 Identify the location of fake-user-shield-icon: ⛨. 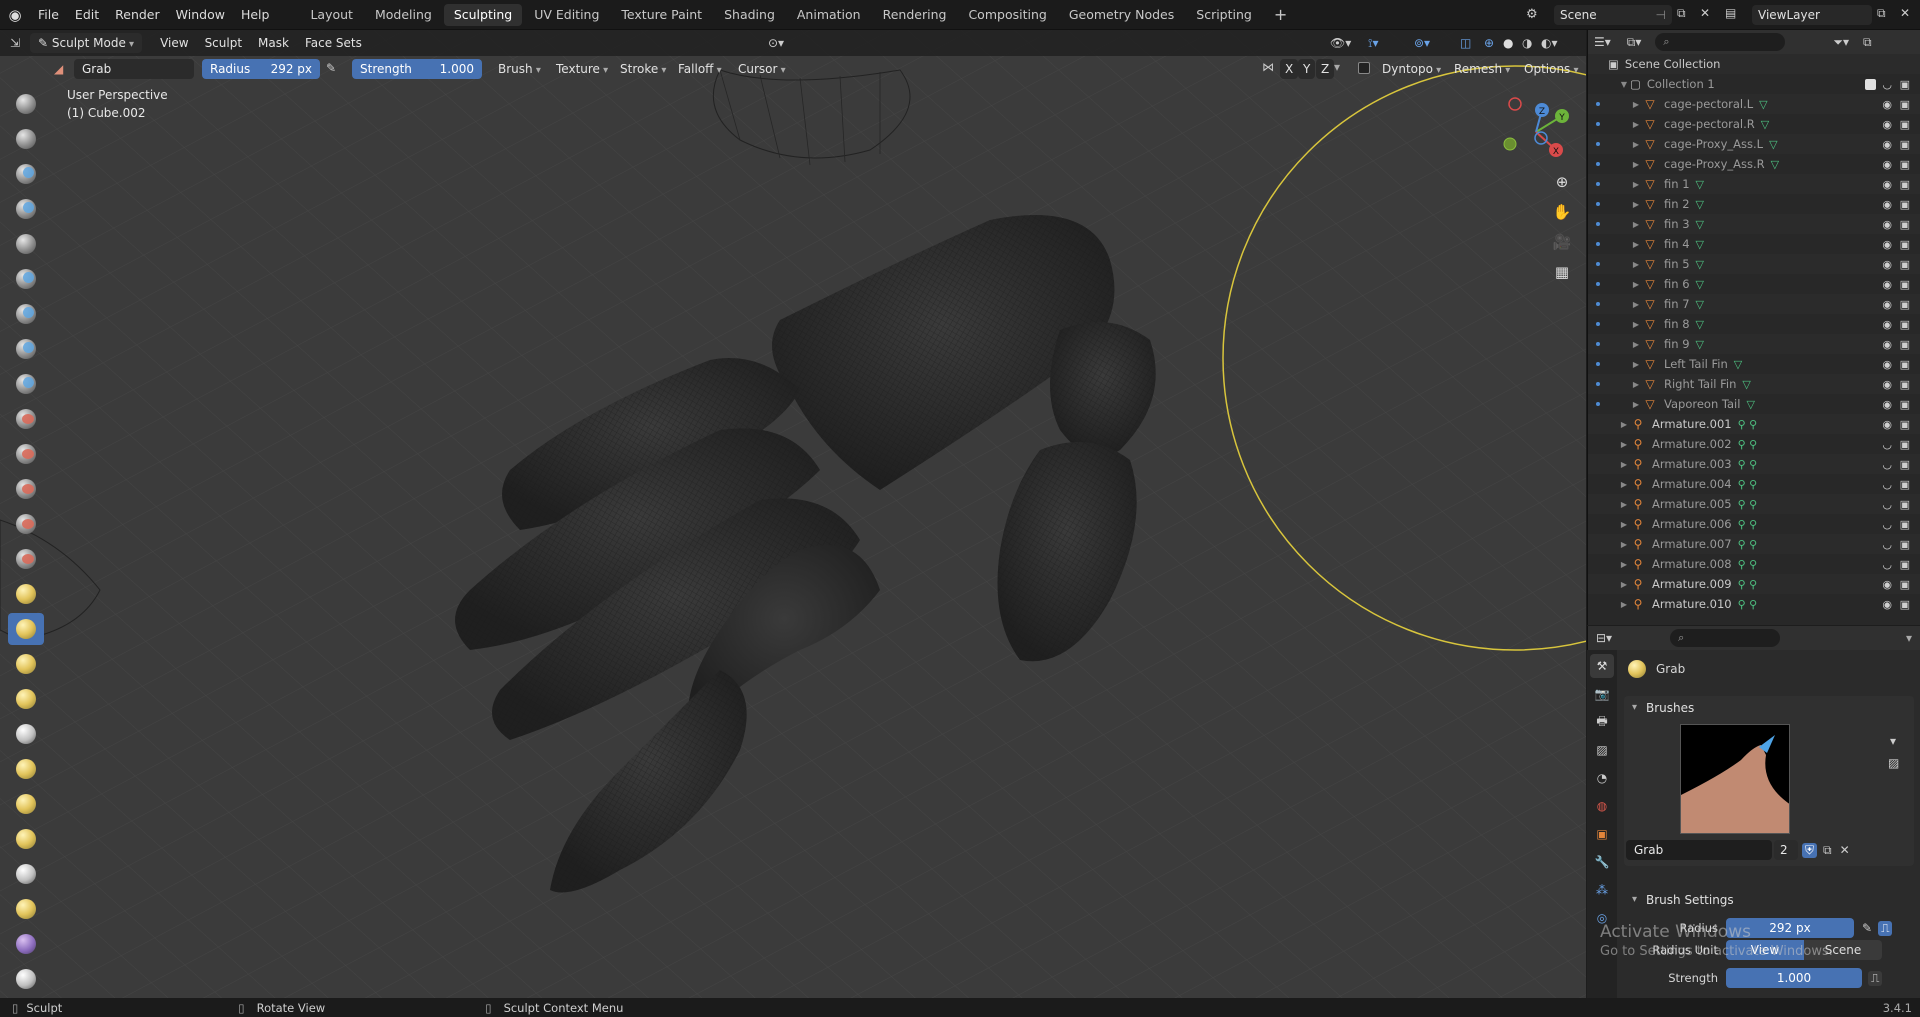
(1810, 850).